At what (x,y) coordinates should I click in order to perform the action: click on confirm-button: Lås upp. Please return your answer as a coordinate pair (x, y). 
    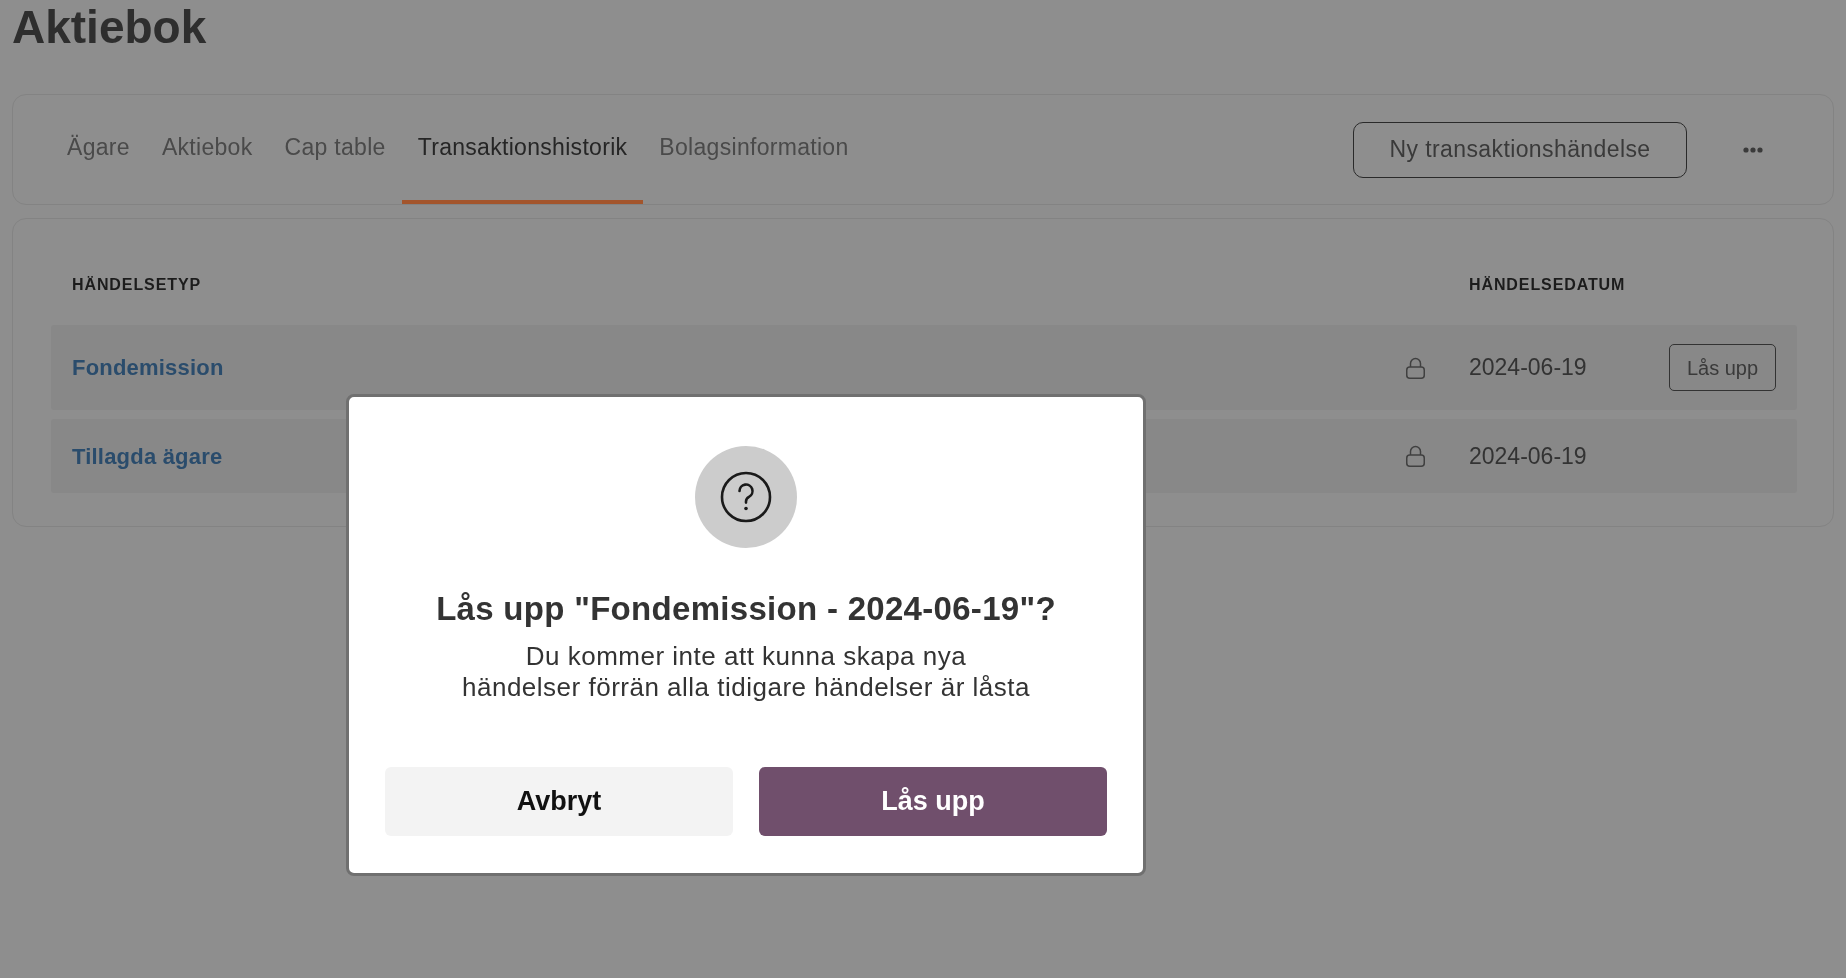
    Looking at the image, I should click on (933, 801).